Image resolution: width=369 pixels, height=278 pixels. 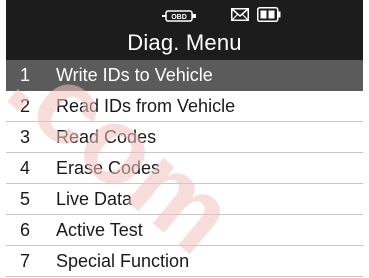 What do you see at coordinates (99, 230) in the screenshot?
I see `menu-item-label: Active Test` at bounding box center [99, 230].